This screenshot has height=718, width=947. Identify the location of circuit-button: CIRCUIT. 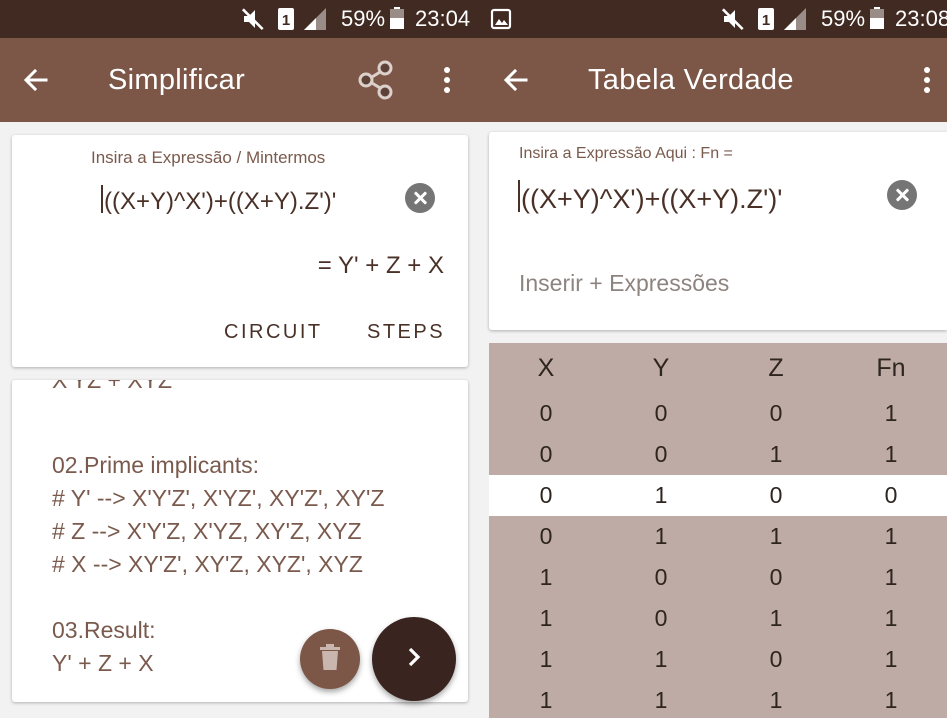
(273, 332).